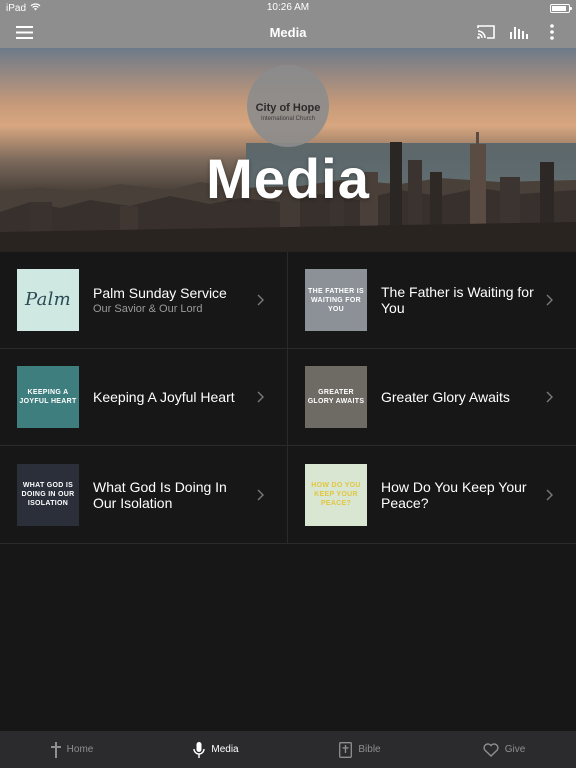 This screenshot has height=768, width=576. I want to click on media-thumbnail: Palm, so click(48, 300).